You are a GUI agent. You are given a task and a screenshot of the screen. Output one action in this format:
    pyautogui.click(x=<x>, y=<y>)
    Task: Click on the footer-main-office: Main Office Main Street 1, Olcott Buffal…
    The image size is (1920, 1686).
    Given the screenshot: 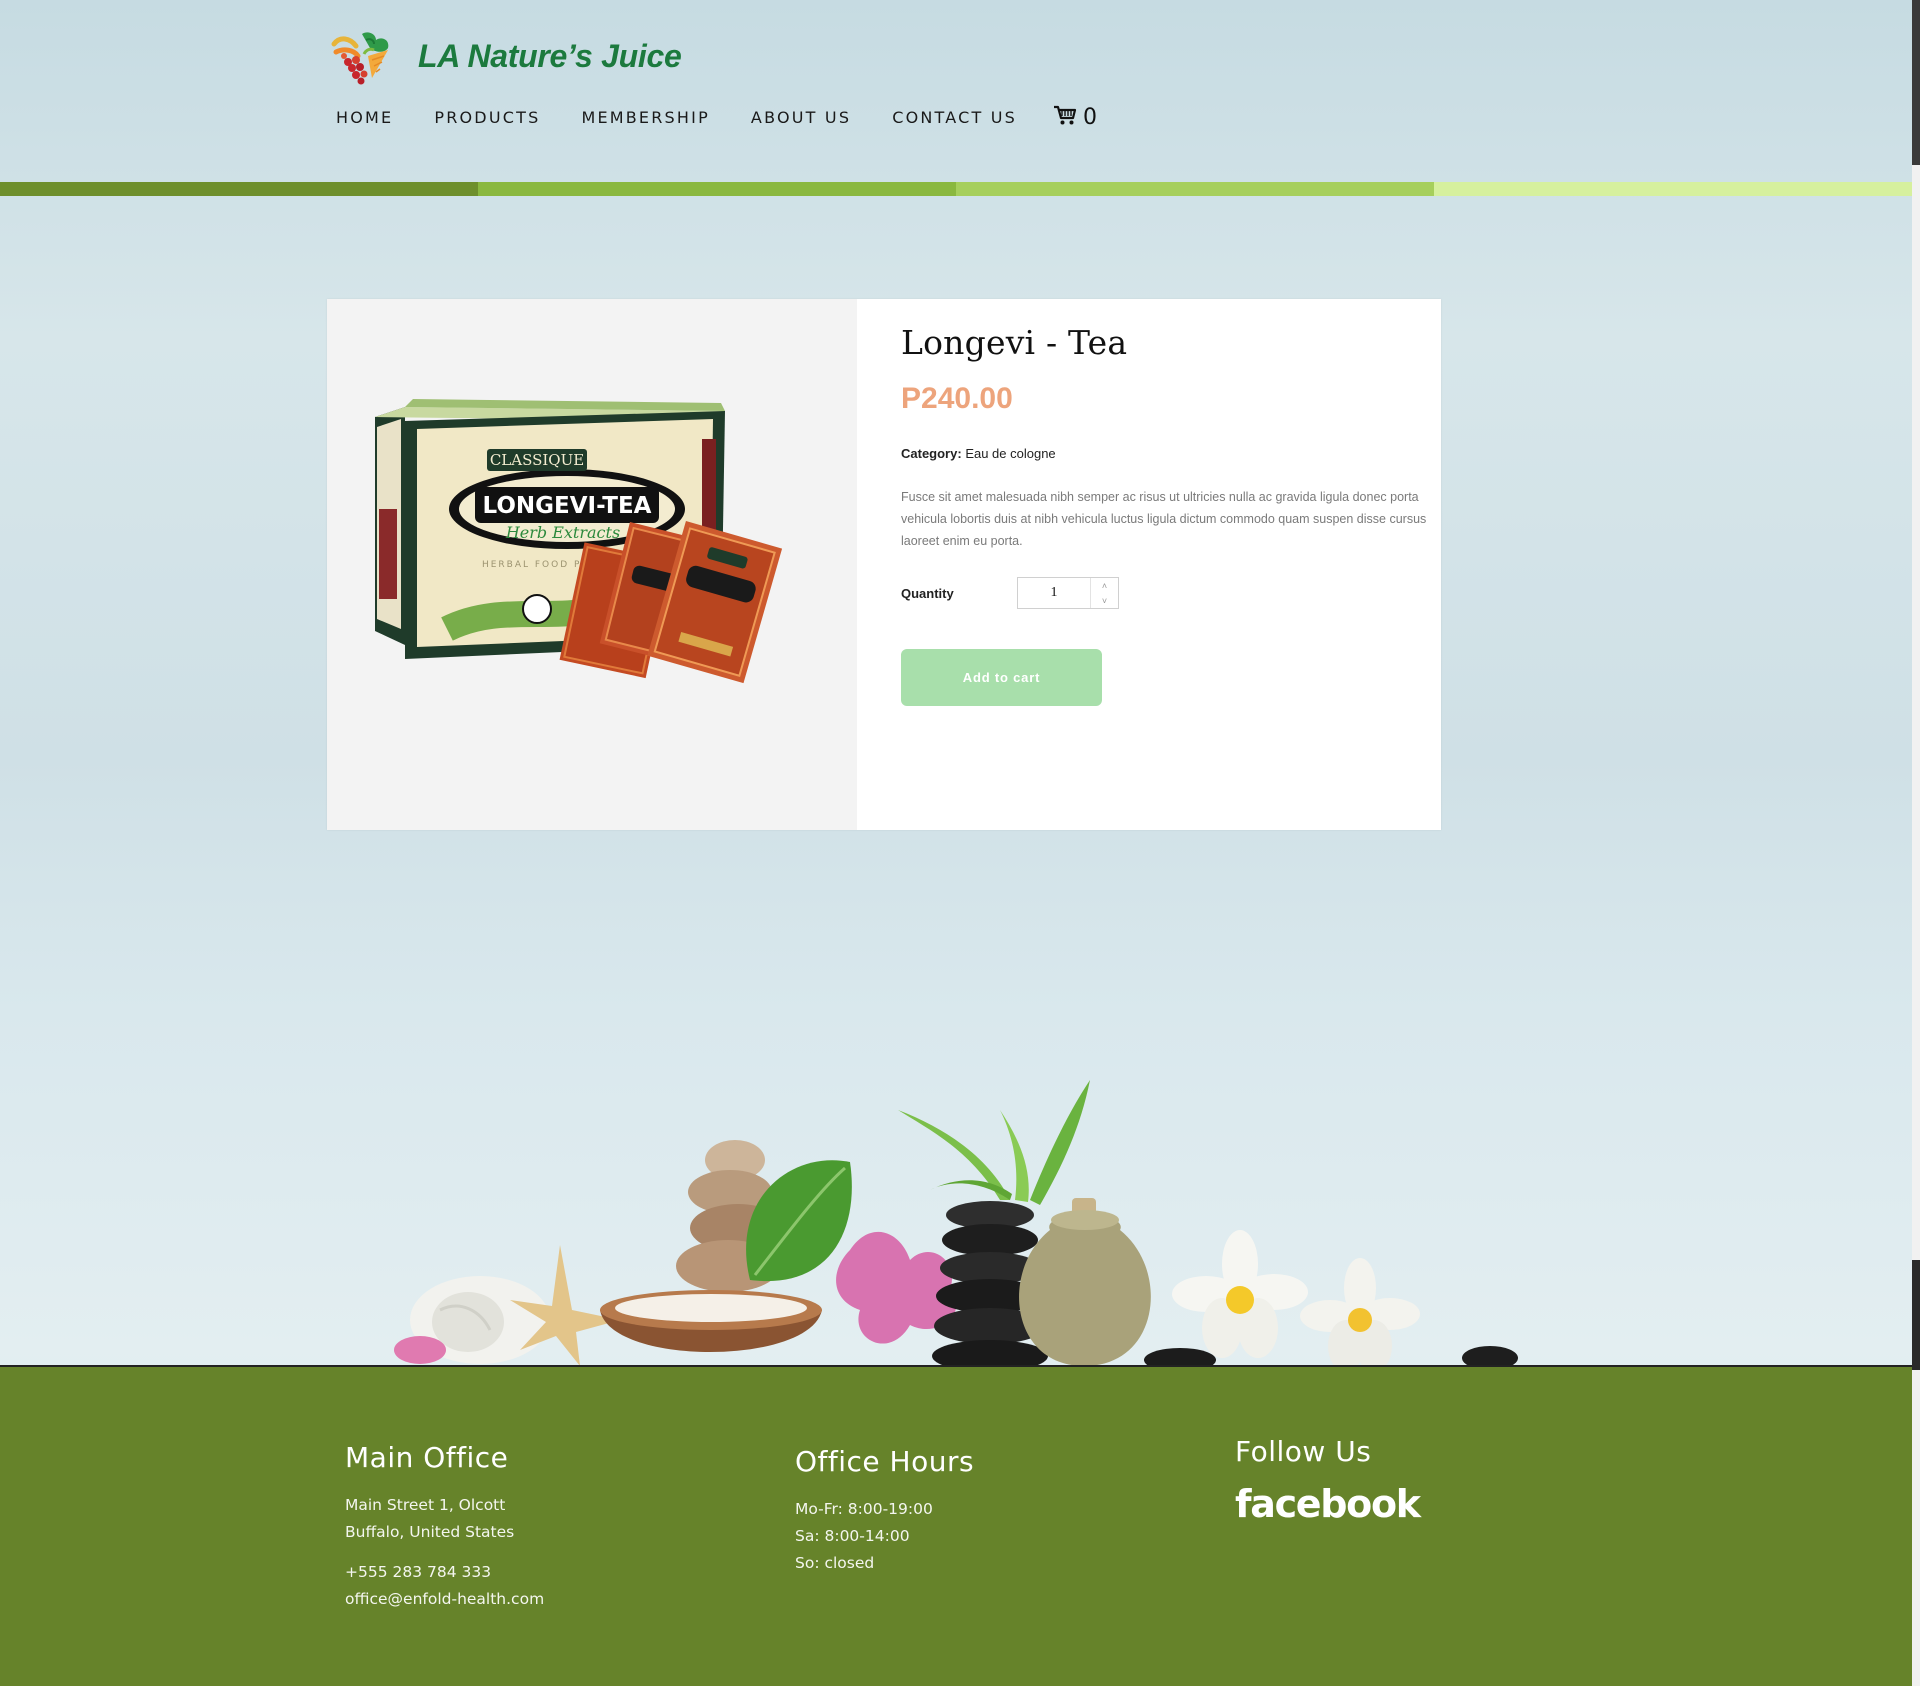 What is the action you would take?
    pyautogui.click(x=444, y=1527)
    